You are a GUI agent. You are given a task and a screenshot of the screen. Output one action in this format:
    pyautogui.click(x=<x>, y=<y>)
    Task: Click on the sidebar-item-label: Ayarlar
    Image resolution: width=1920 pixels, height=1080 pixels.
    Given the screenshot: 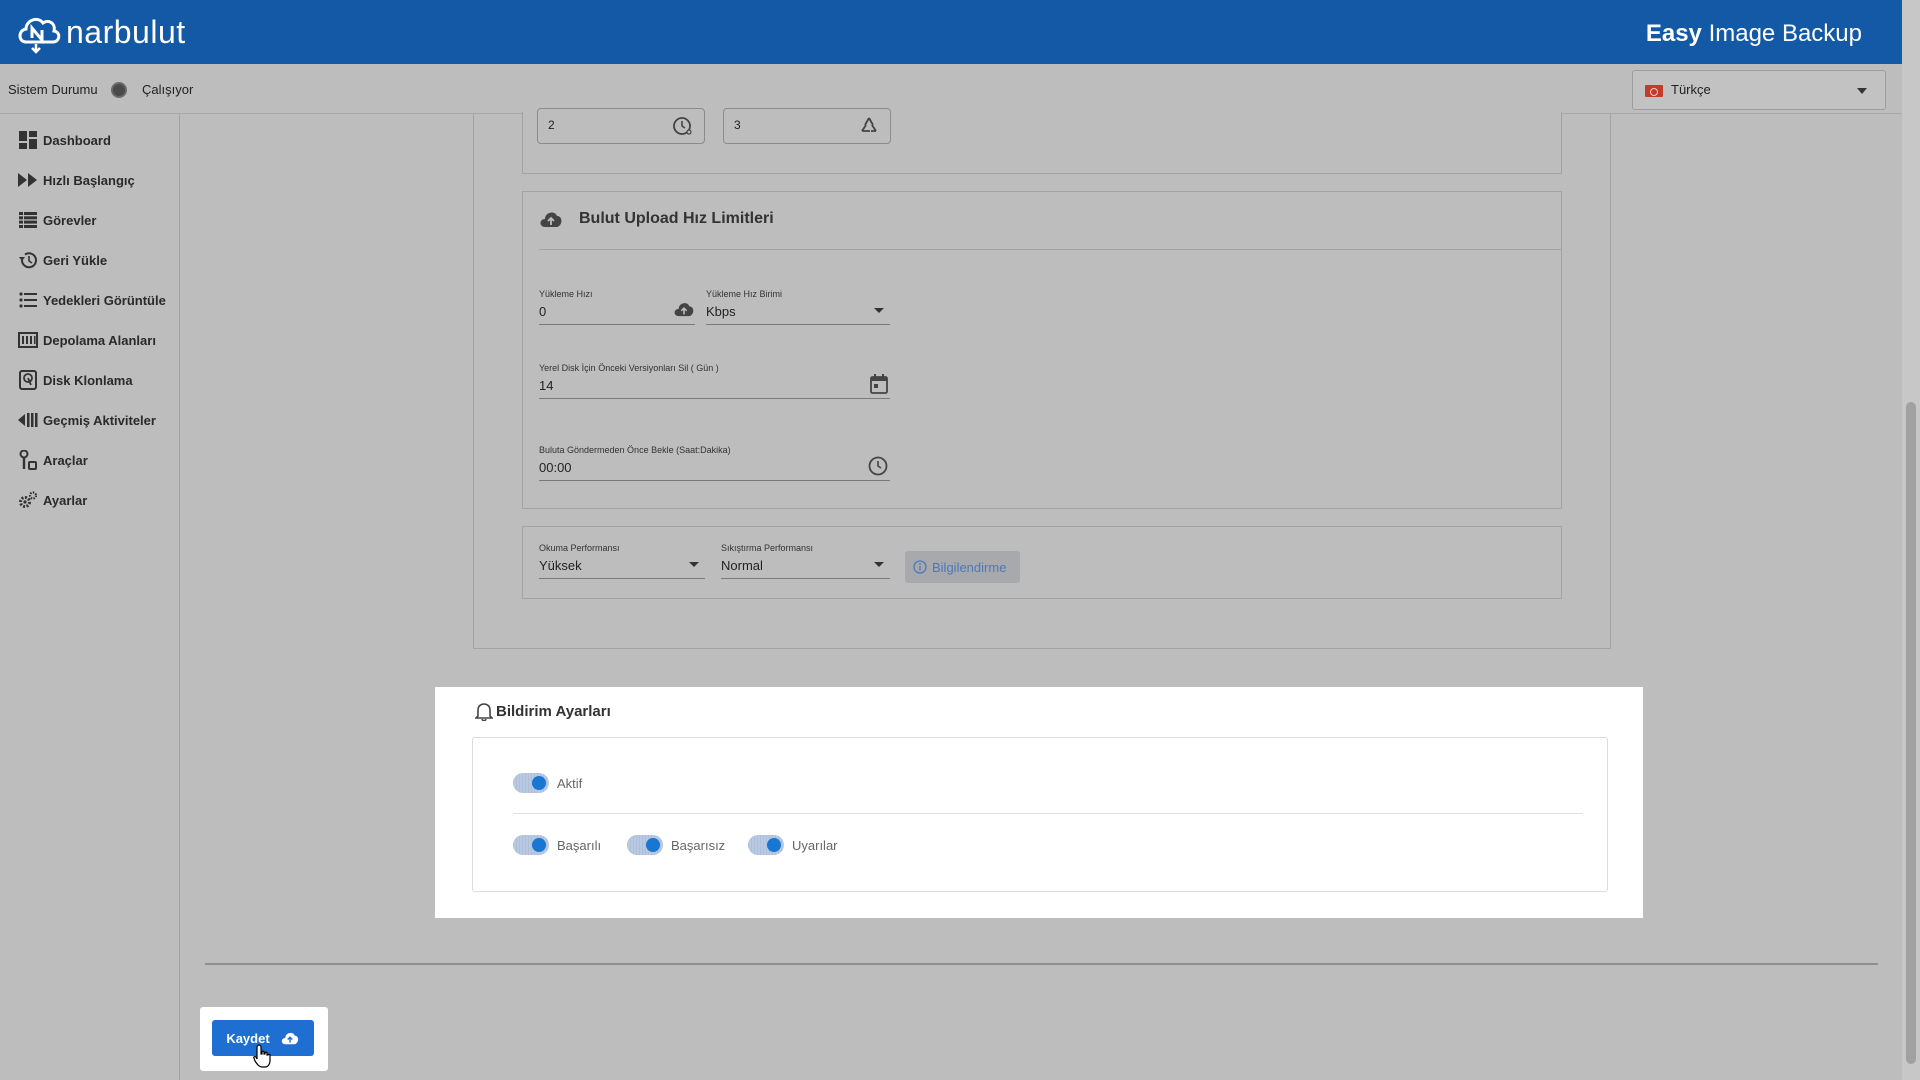 What is the action you would take?
    pyautogui.click(x=65, y=500)
    